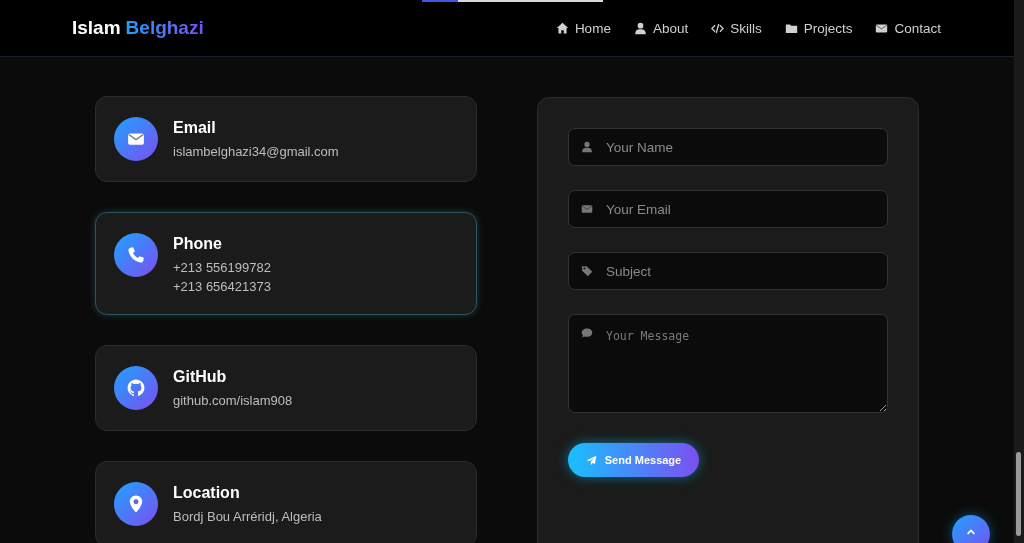 The width and height of the screenshot is (1024, 543). I want to click on contact-detail: github.com/islam908, so click(233, 400).